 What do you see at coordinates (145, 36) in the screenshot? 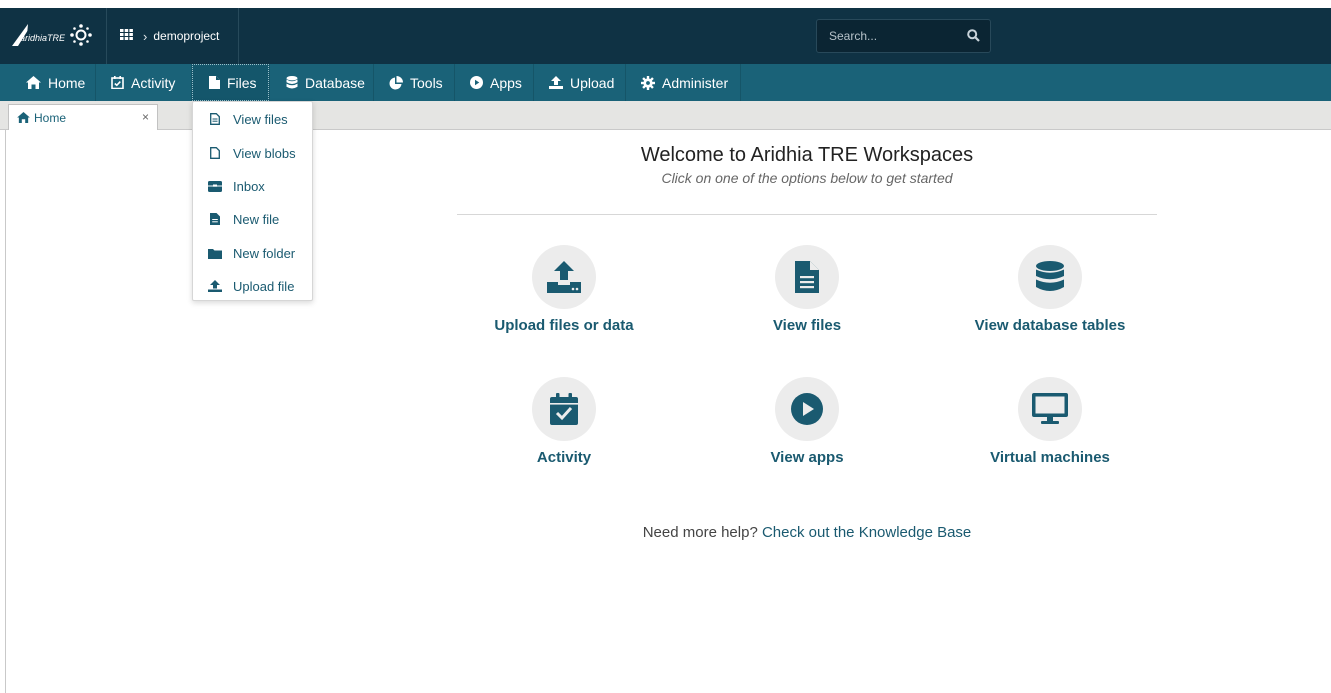
I see `chevron-right-icon: ›` at bounding box center [145, 36].